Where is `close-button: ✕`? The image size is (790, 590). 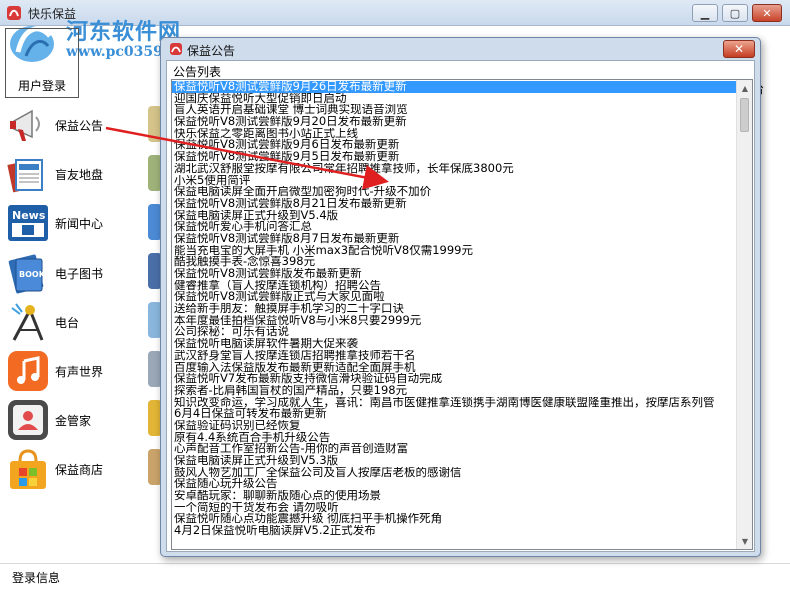
close-button: ✕ is located at coordinates (767, 13).